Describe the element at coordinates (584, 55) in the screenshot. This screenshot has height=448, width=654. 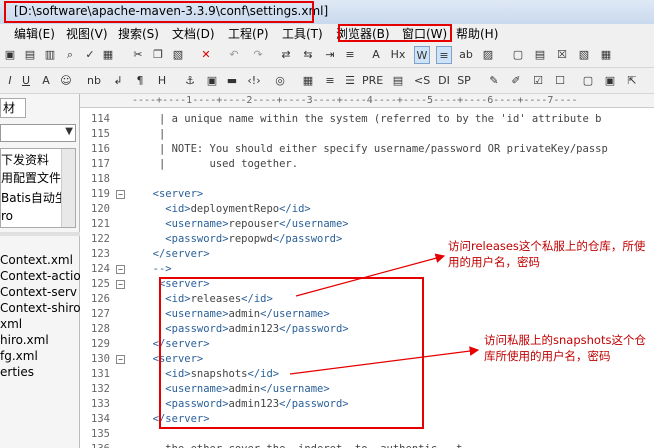
I see `image-icon: ▧` at that location.